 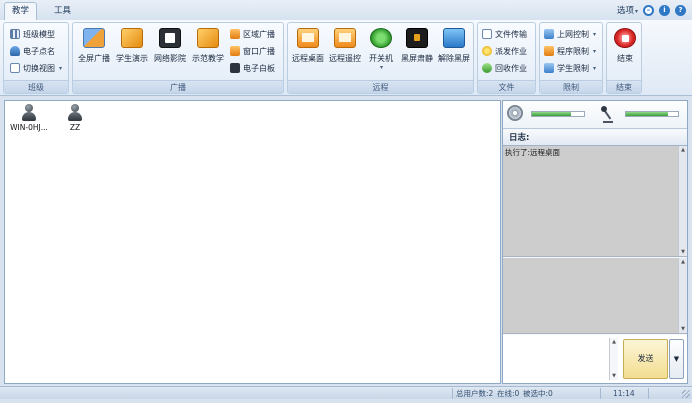 I want to click on group-label-class: 班级, so click(x=36, y=86).